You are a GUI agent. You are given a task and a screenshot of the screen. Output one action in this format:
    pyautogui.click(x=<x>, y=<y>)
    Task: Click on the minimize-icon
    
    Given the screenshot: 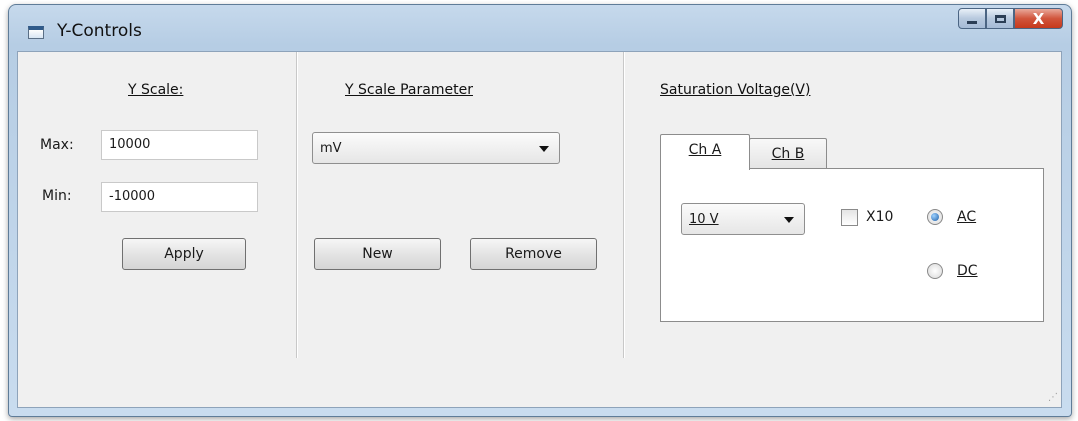 What is the action you would take?
    pyautogui.click(x=972, y=22)
    